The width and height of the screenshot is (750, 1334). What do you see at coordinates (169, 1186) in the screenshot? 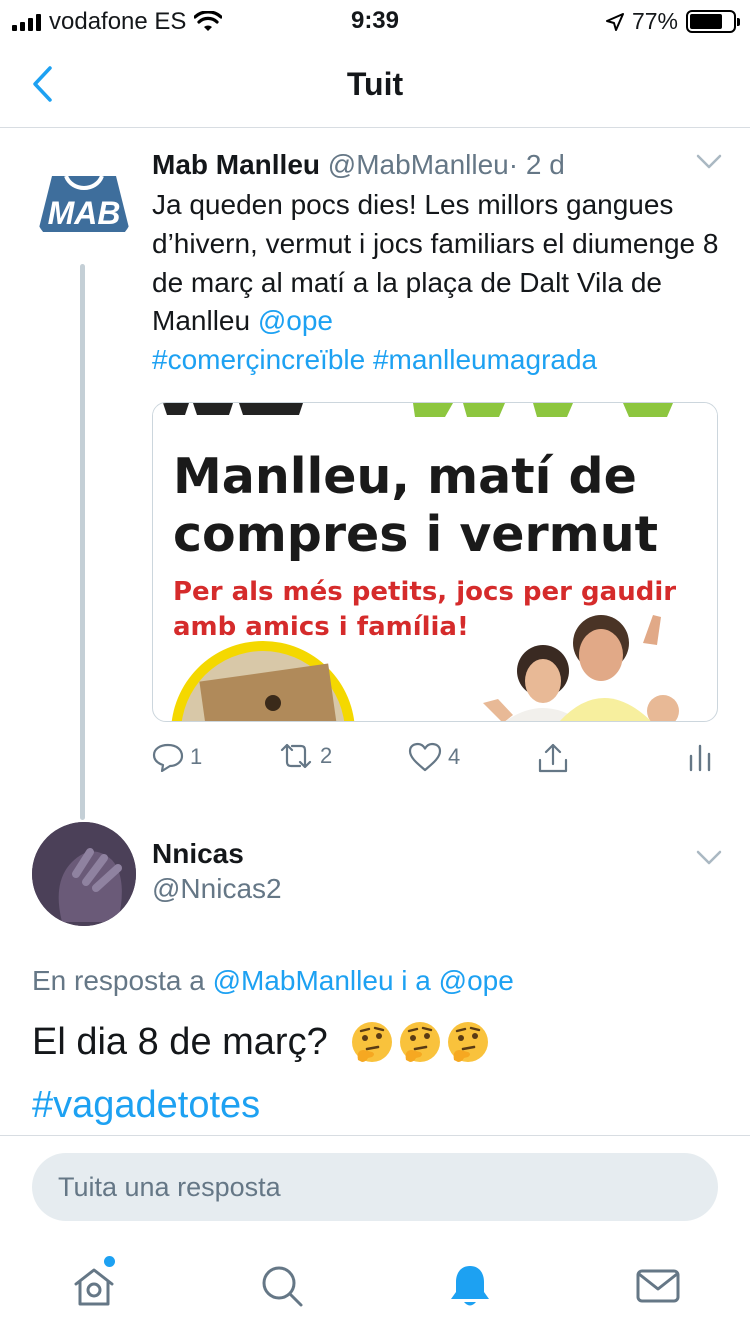
I see `reply-placeholder: Tuita una resposta` at bounding box center [169, 1186].